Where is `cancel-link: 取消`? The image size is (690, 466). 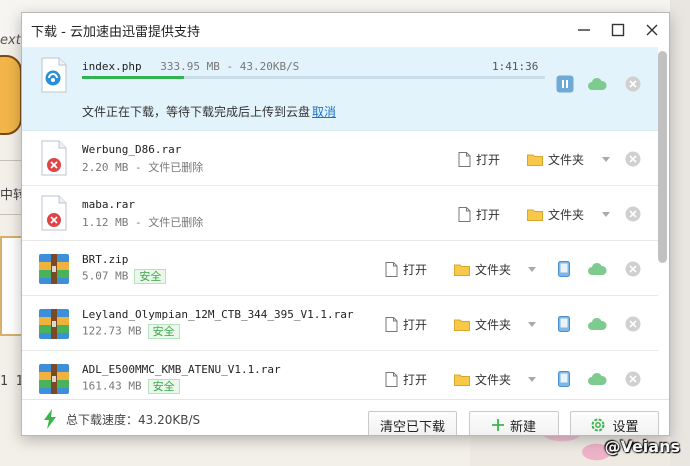 cancel-link: 取消 is located at coordinates (324, 112).